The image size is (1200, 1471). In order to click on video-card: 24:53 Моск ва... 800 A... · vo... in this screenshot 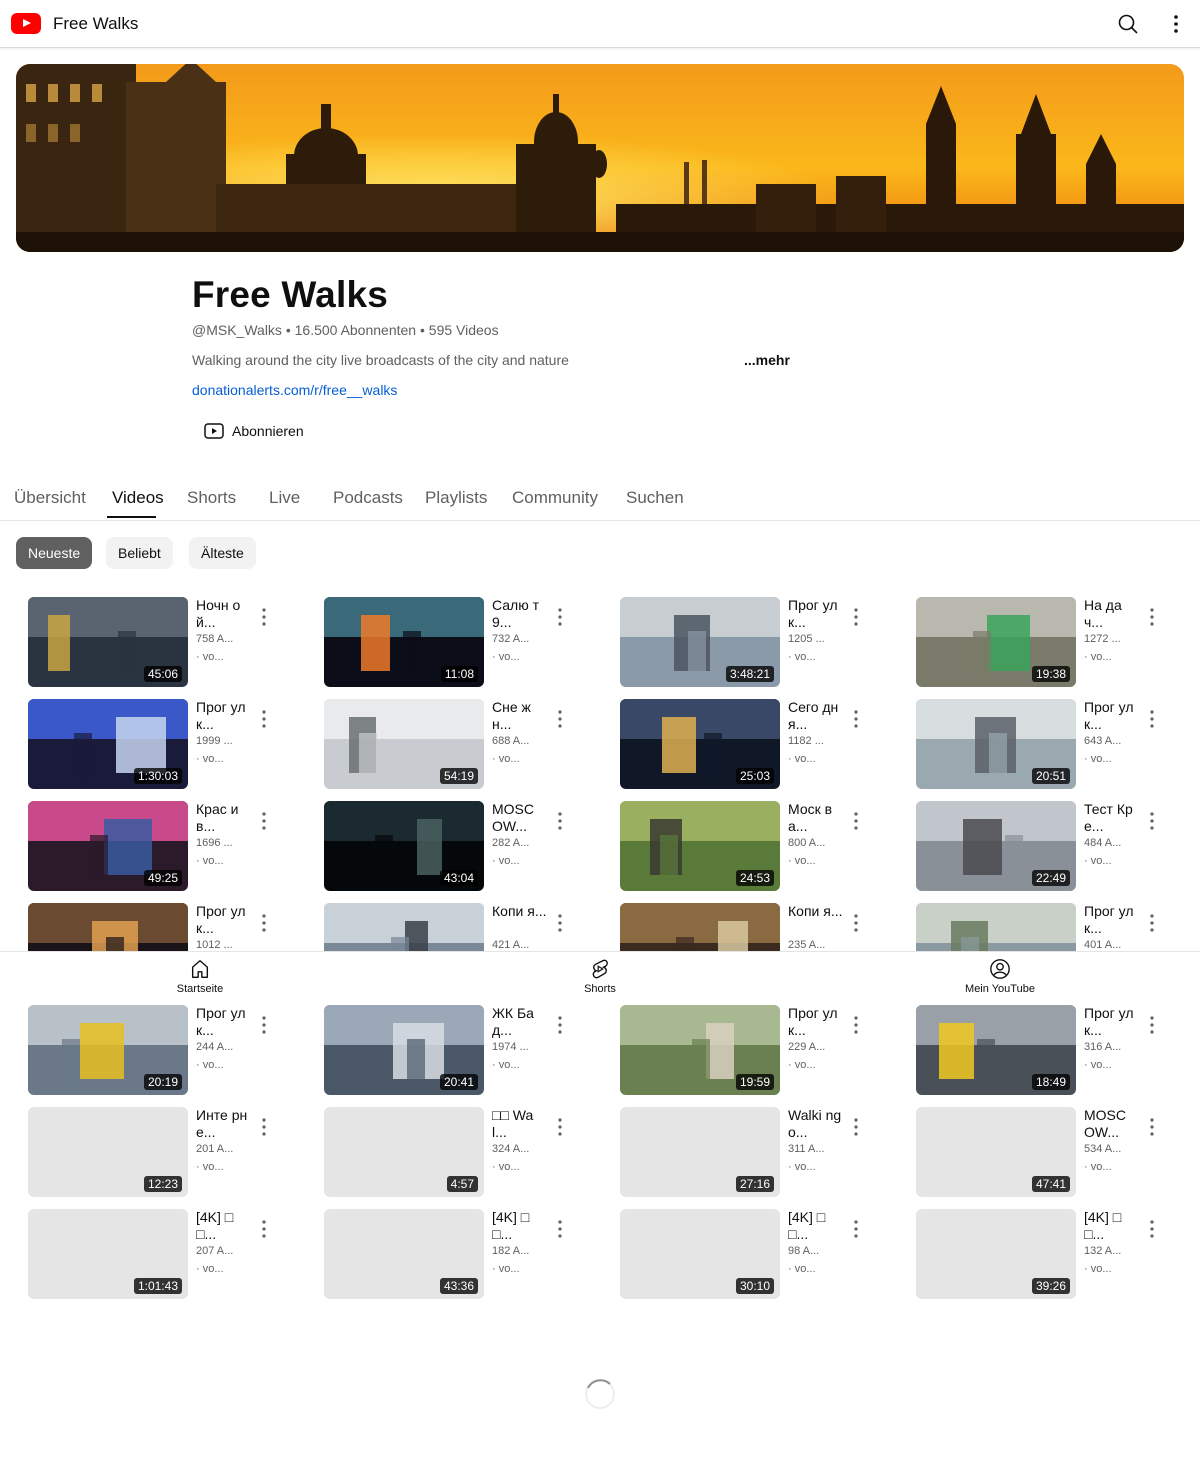, I will do `click(760, 847)`.